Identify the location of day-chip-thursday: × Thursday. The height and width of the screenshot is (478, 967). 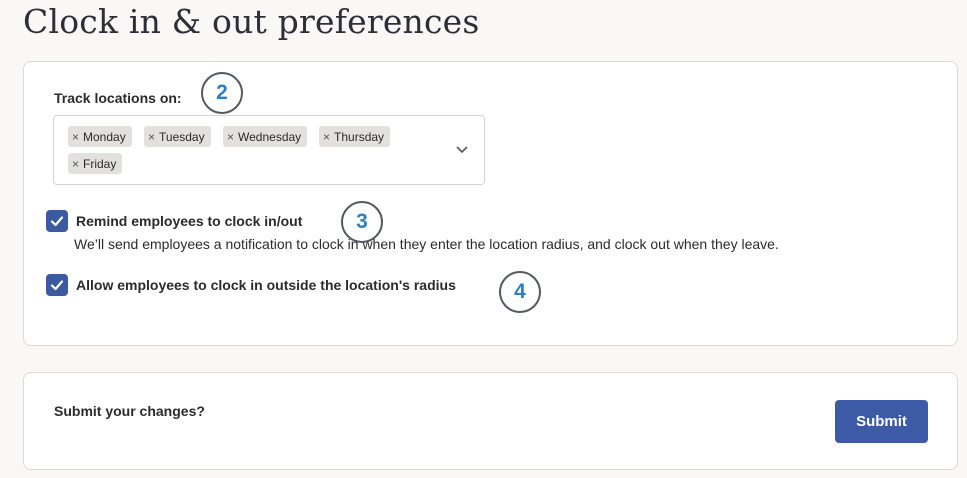
(355, 136).